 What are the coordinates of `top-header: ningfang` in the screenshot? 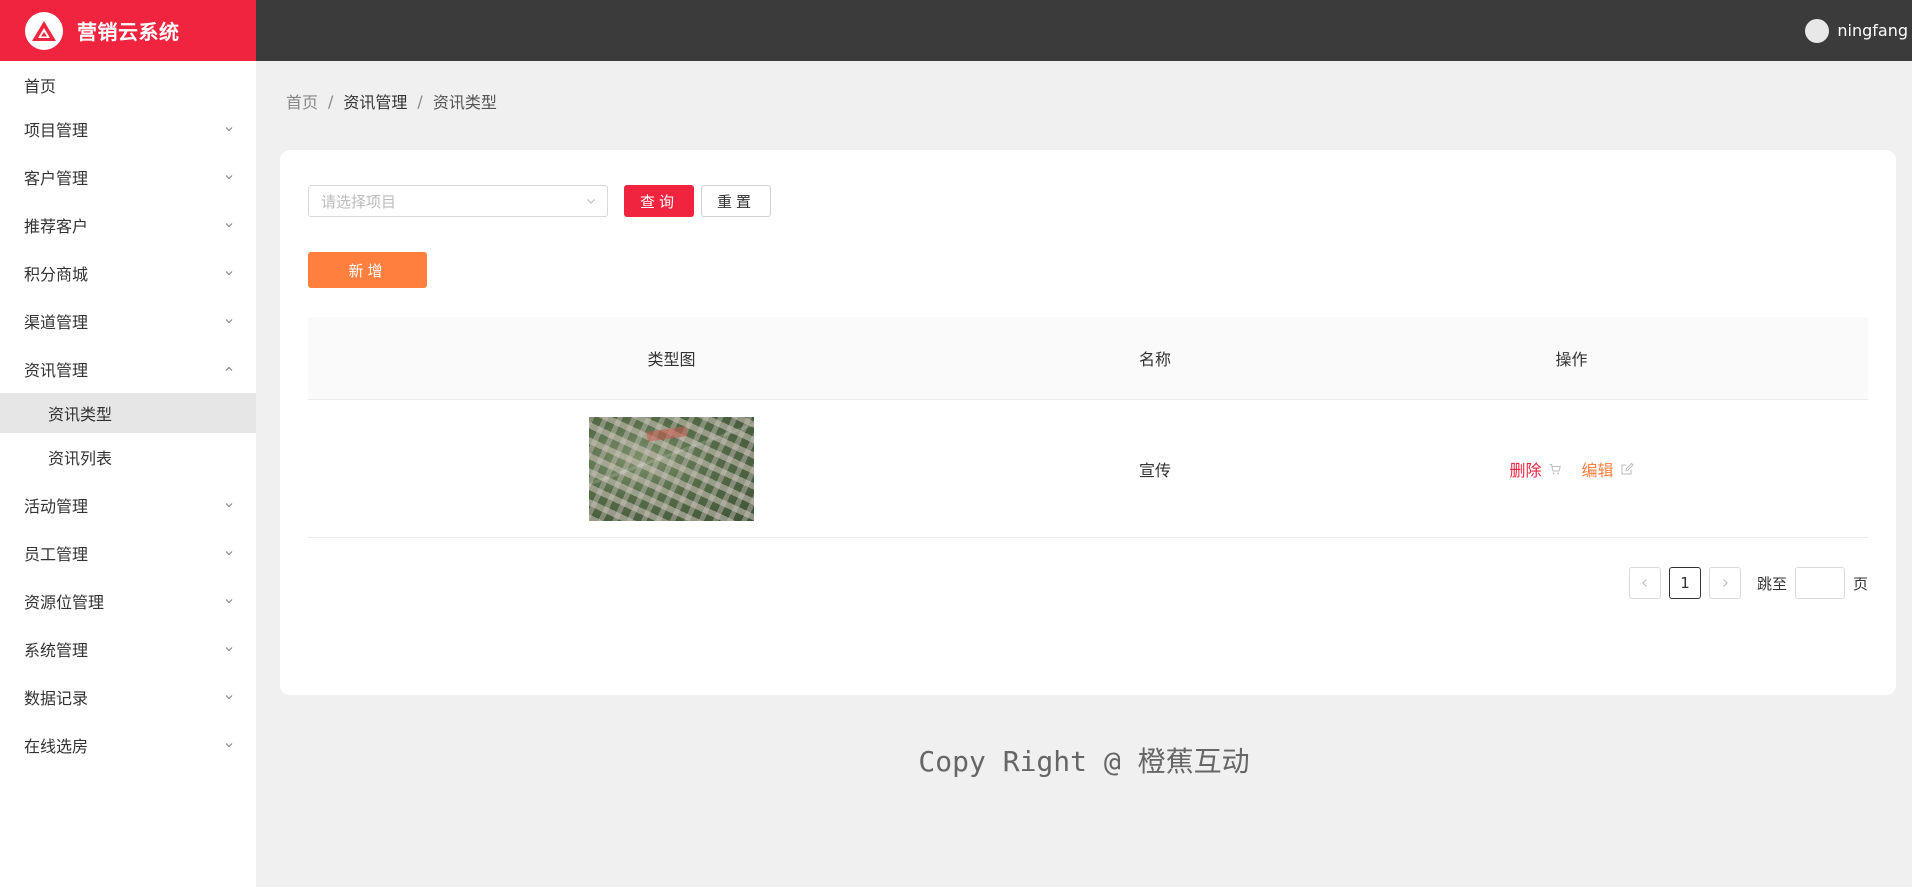 It's located at (1084, 30).